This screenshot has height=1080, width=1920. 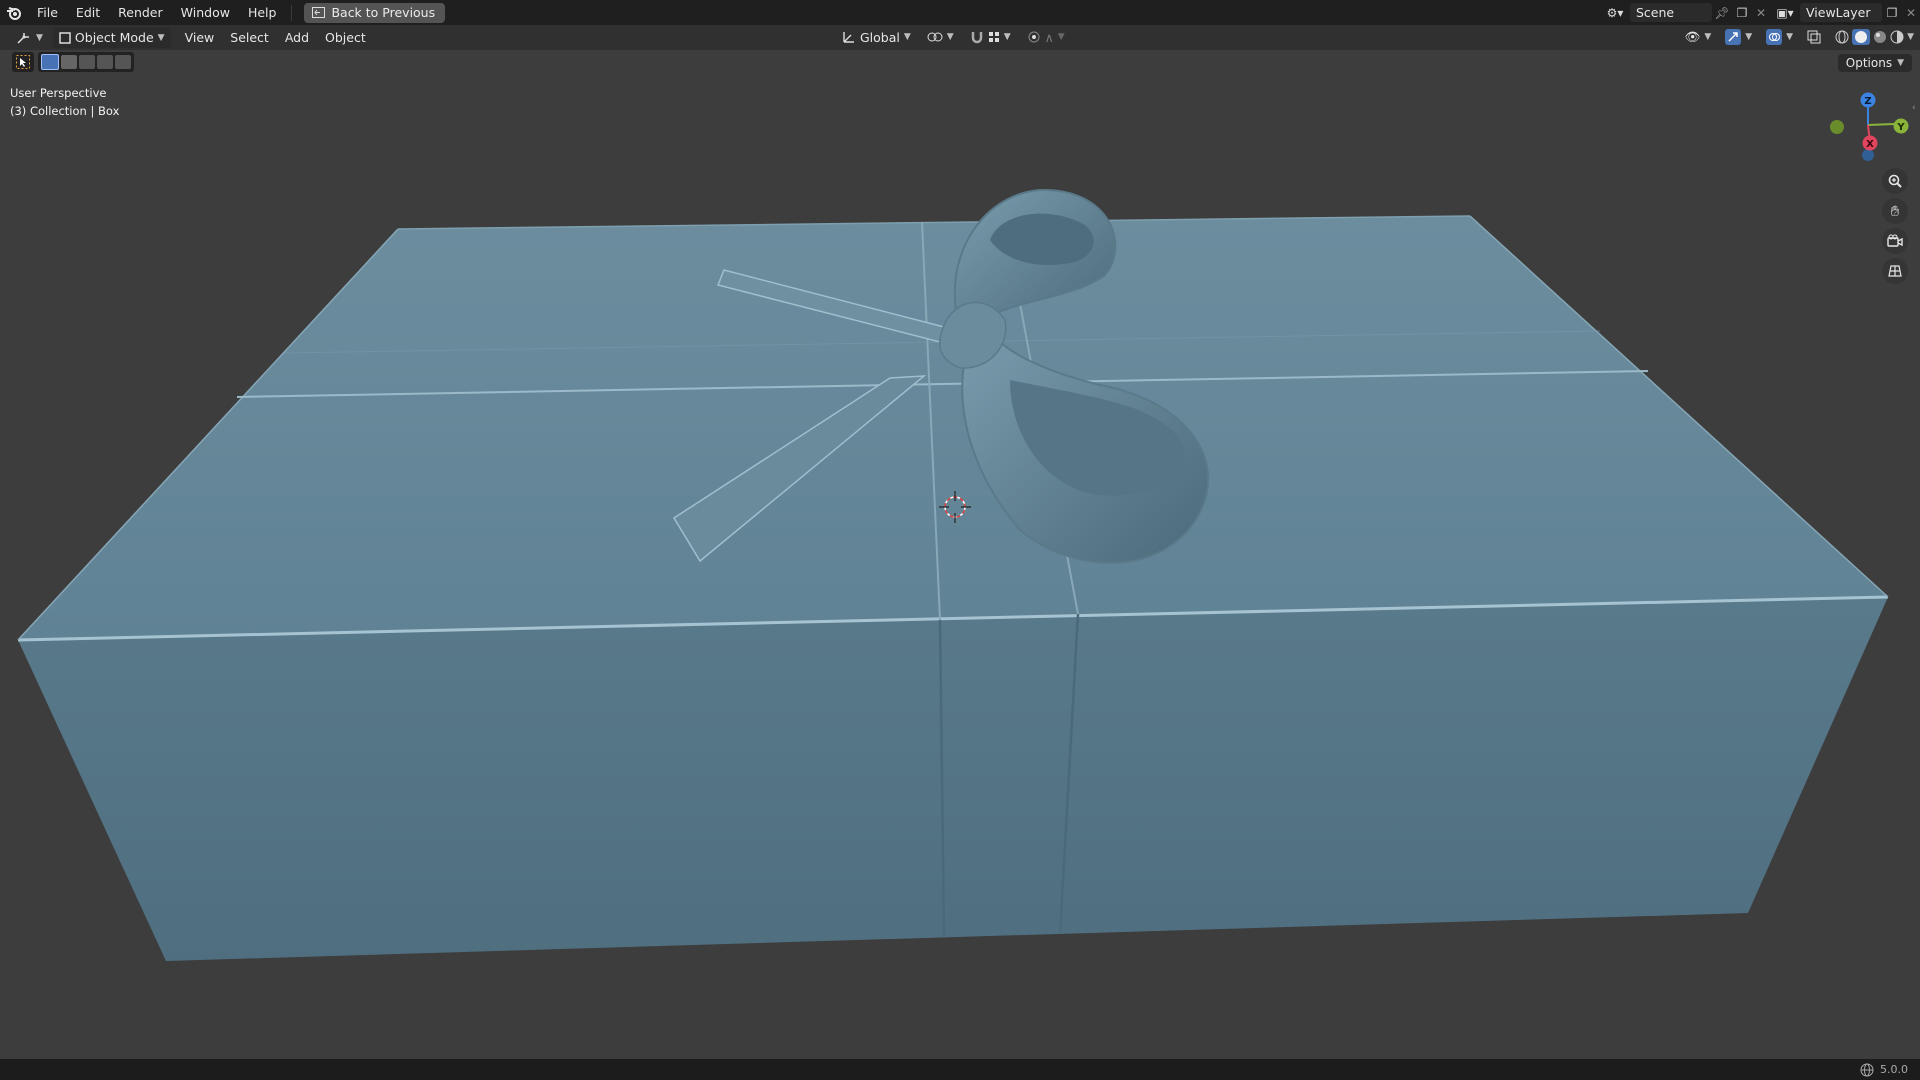 I want to click on gizmo-neg-z-icon, so click(x=1868, y=155).